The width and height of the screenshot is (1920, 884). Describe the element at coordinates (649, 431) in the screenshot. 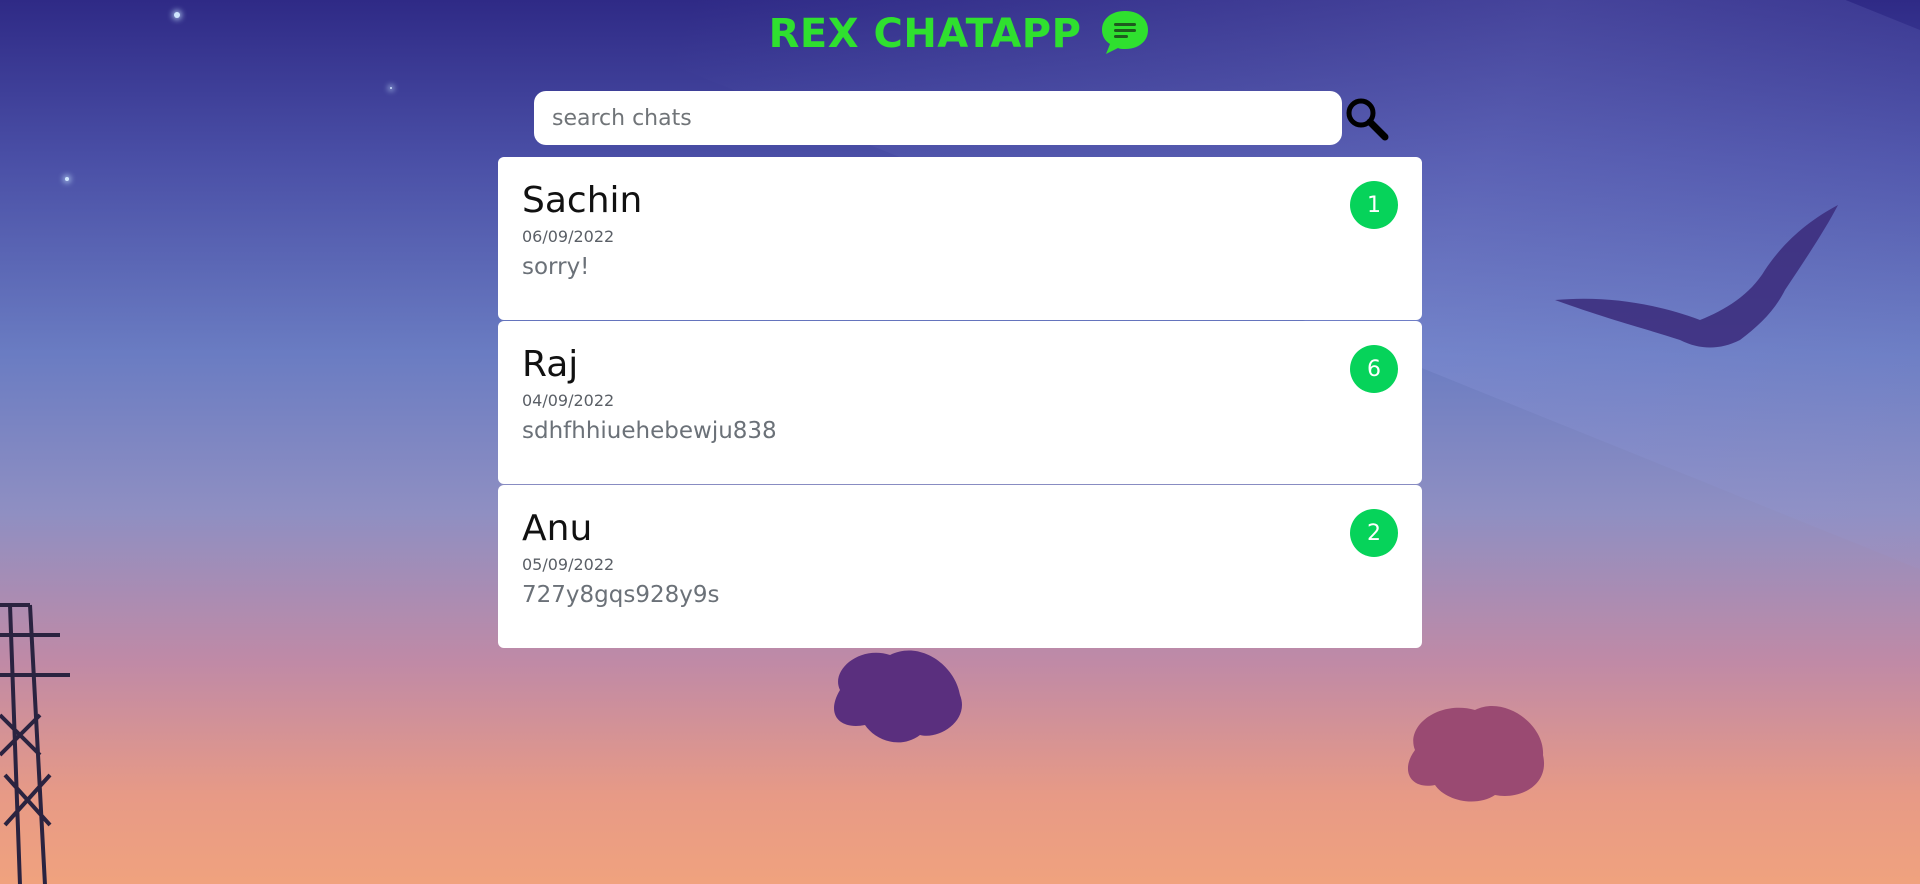

I see `chat-last-message: sdhfhhiuehebewju838` at that location.